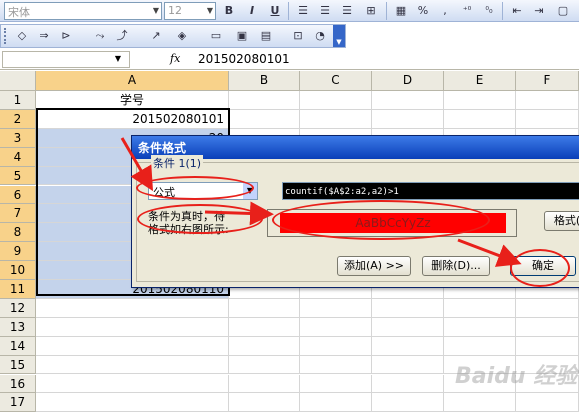  What do you see at coordinates (516, 376) in the screenshot?
I see `watermark: Baidu 经验` at bounding box center [516, 376].